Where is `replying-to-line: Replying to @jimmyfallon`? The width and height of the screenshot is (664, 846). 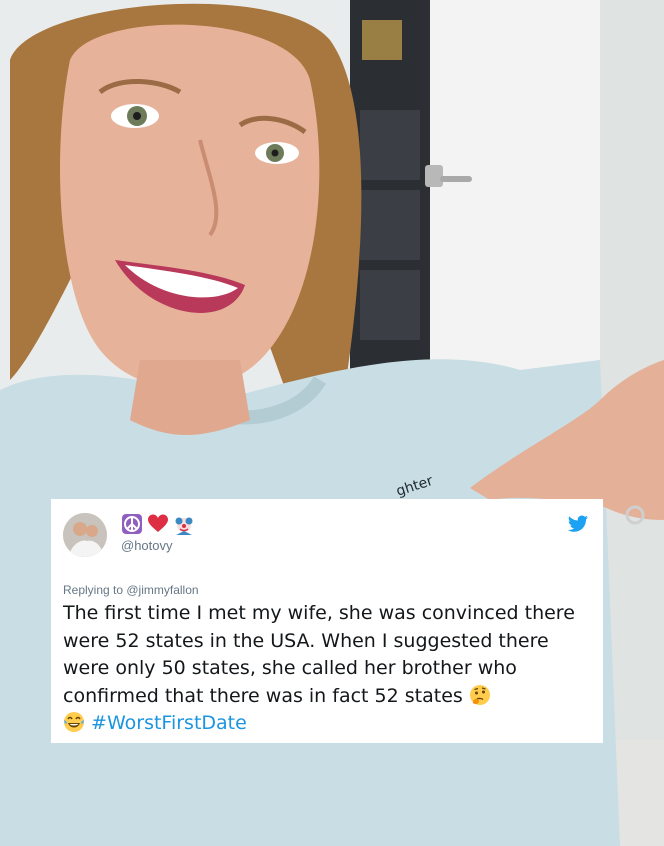 replying-to-line: Replying to @jimmyfallon is located at coordinates (131, 590).